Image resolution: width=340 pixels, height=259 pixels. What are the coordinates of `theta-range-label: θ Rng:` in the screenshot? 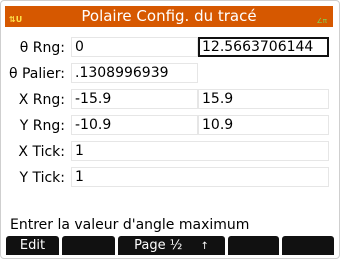 It's located at (42, 48).